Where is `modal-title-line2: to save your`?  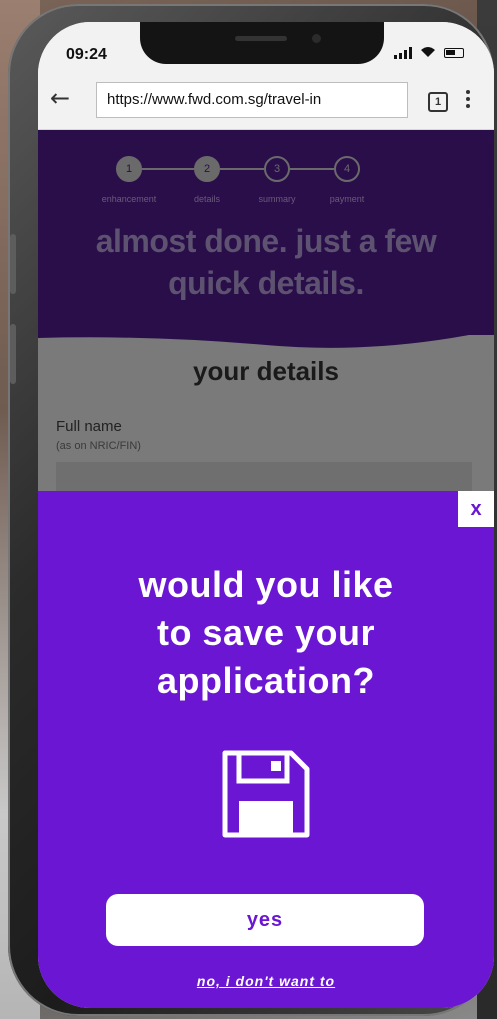 modal-title-line2: to save your is located at coordinates (266, 632).